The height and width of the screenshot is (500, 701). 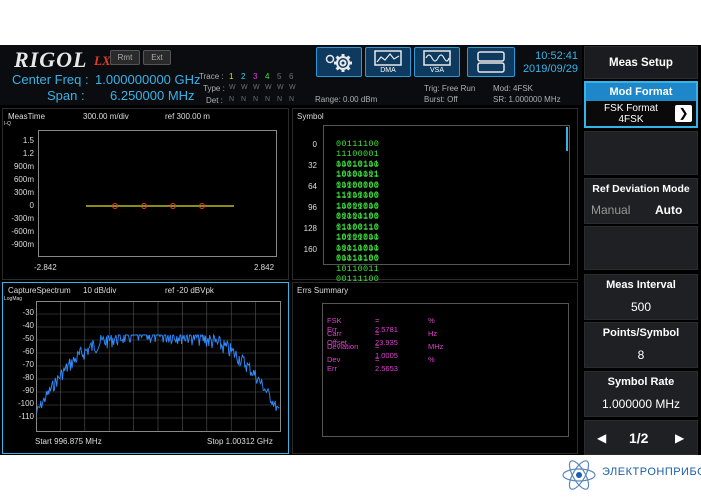 I want to click on span-label: Span :, so click(x=66, y=95).